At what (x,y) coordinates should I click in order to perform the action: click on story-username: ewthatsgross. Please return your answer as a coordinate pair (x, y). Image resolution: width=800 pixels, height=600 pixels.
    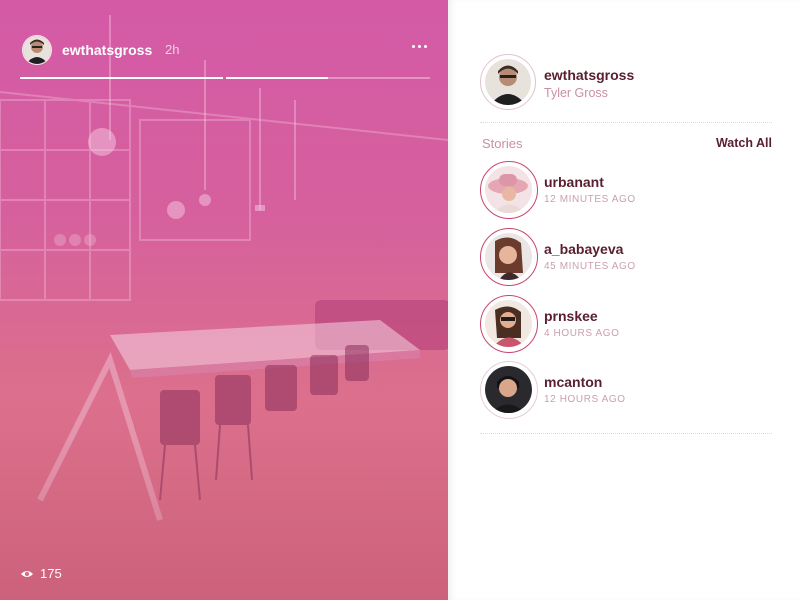
    Looking at the image, I should click on (107, 50).